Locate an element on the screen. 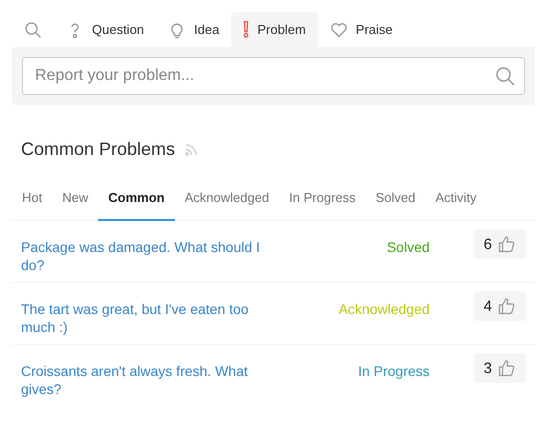 The width and height of the screenshot is (547, 425). vote-button: 6 is located at coordinates (500, 244).